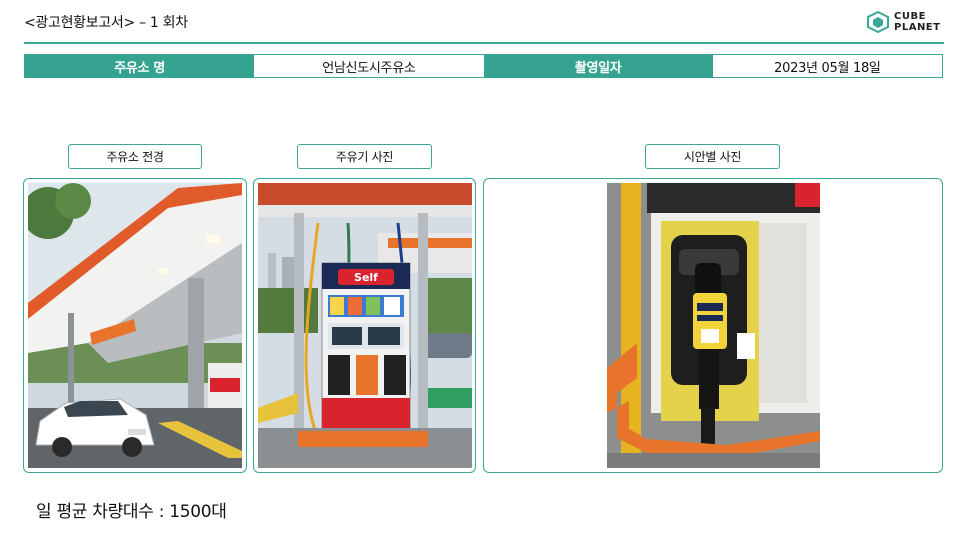  I want to click on svg-text: Self, so click(366, 277).